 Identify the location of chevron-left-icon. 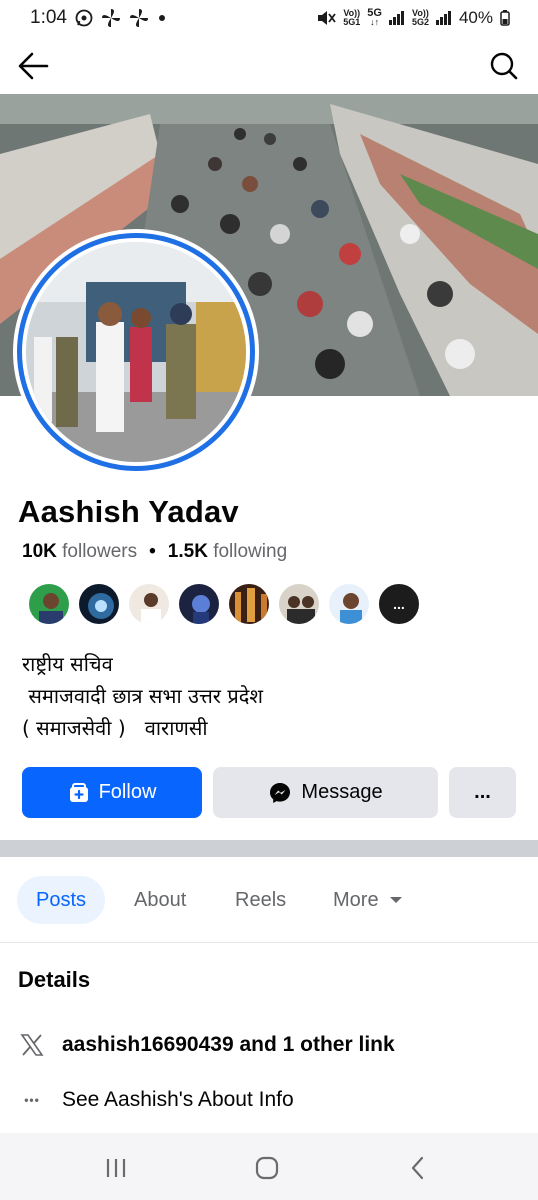
(417, 1168).